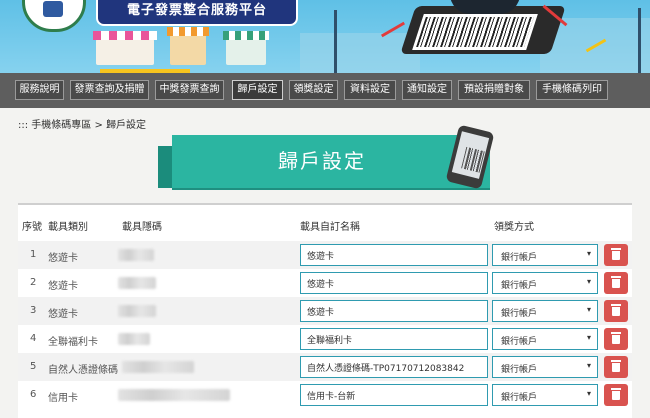 The width and height of the screenshot is (650, 418). What do you see at coordinates (514, 227) in the screenshot?
I see `header-method: 領獎方式` at bounding box center [514, 227].